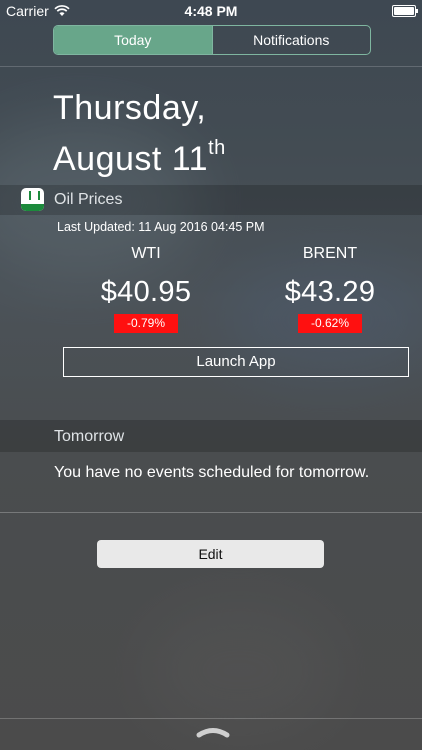 The height and width of the screenshot is (750, 422). Describe the element at coordinates (210, 554) in the screenshot. I see `edit-button: Edit` at that location.